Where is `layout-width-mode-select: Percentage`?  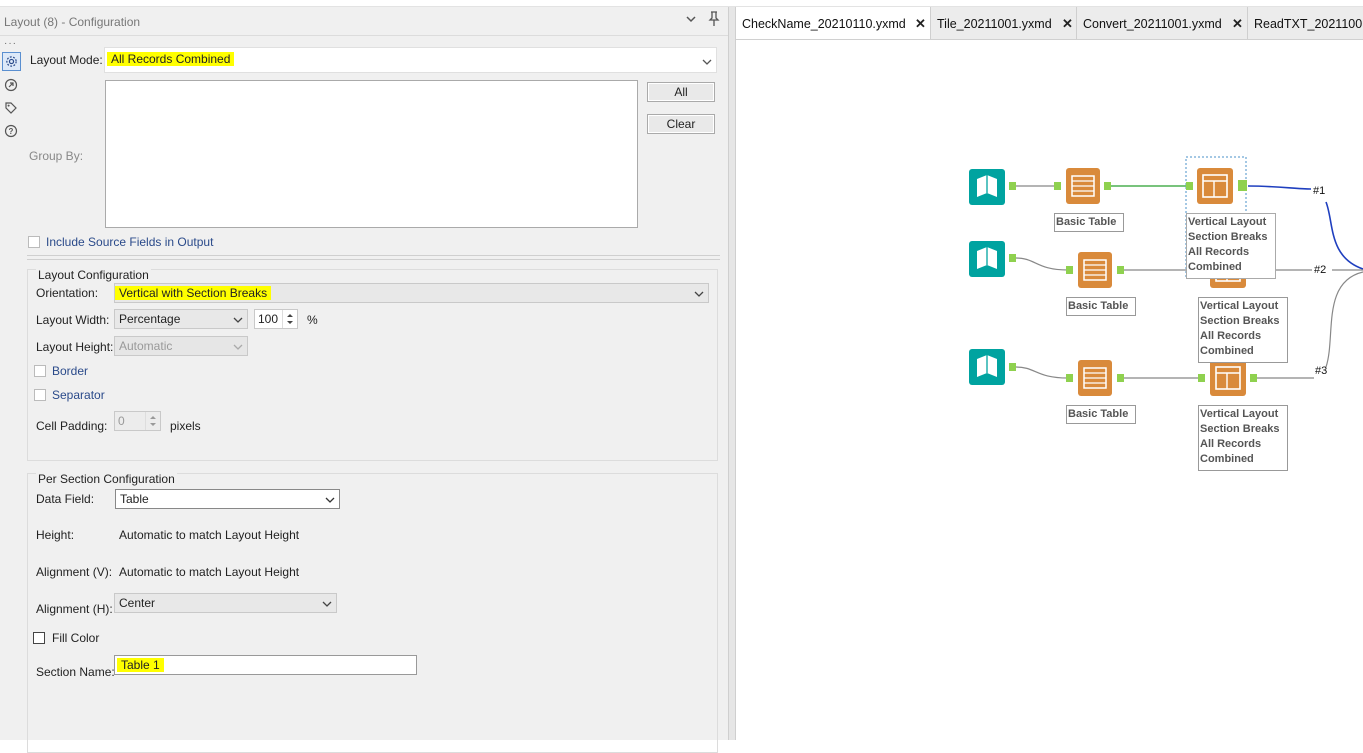 layout-width-mode-select: Percentage is located at coordinates (181, 319).